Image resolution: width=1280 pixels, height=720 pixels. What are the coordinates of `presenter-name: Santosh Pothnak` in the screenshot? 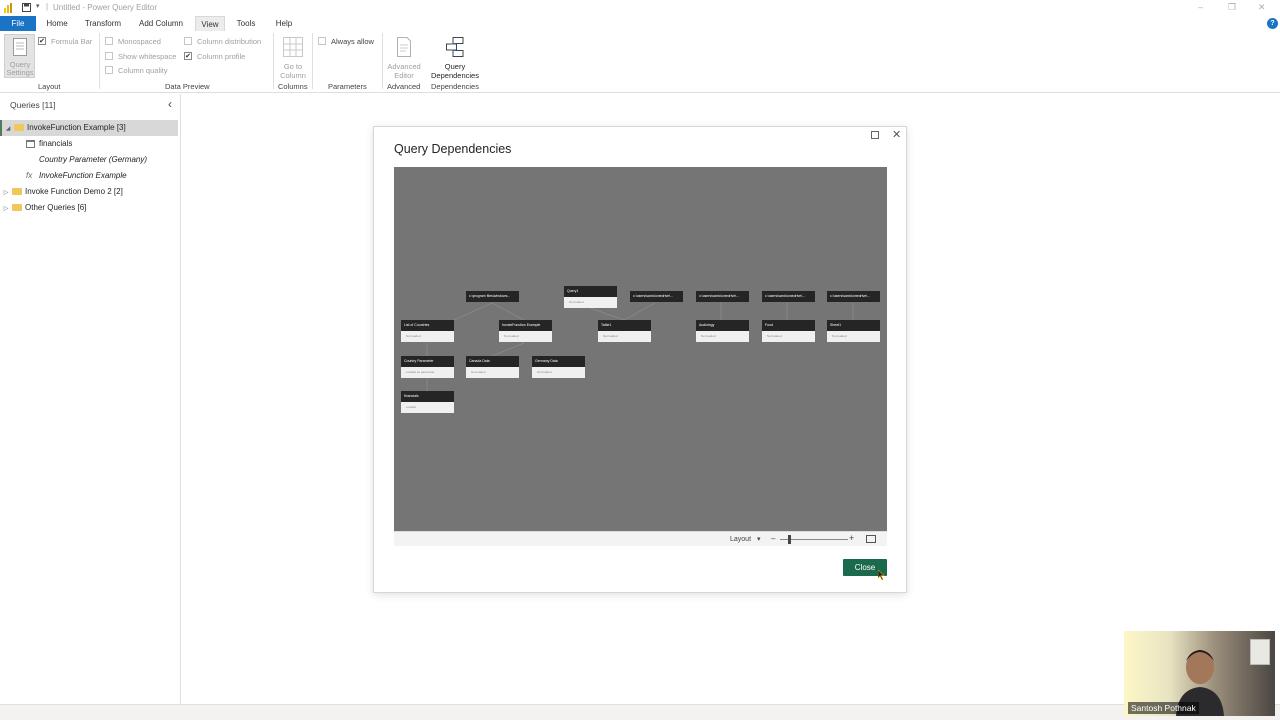 It's located at (1163, 708).